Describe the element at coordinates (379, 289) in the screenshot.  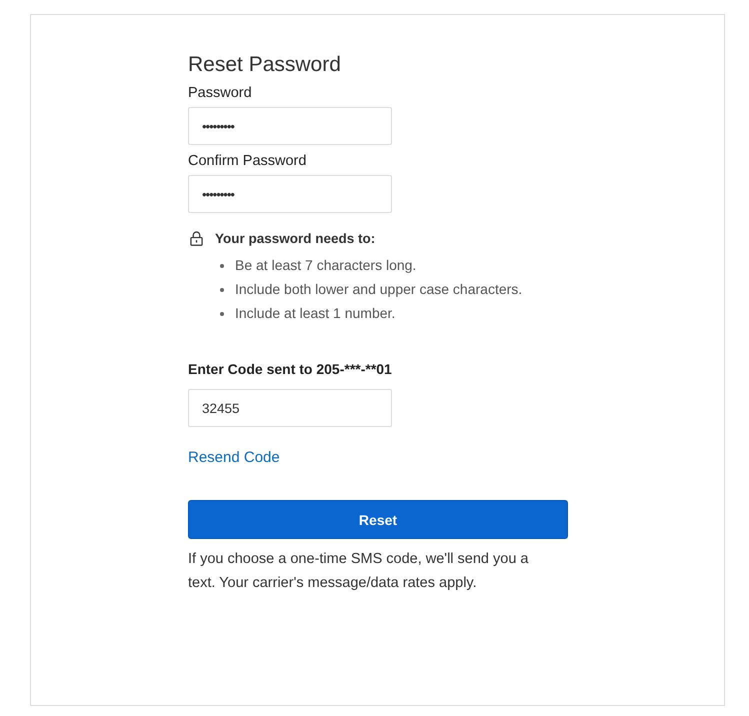
I see `requirement-text: Include both lower and upper case characters.` at that location.